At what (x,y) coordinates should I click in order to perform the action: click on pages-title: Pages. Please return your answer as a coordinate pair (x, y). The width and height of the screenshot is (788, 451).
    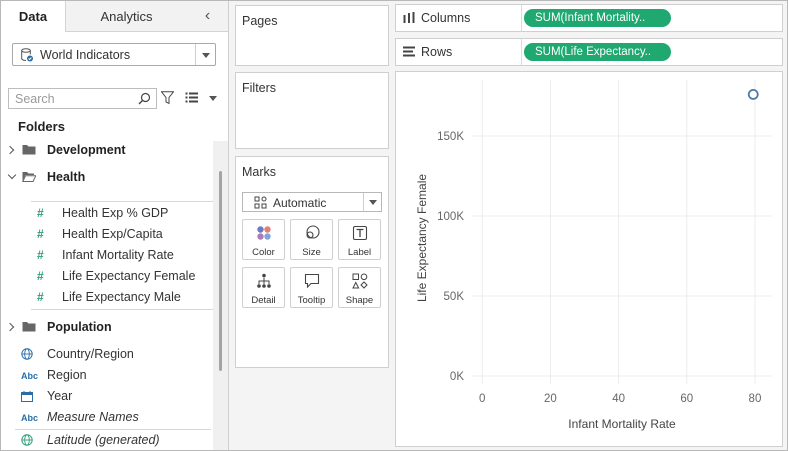
    Looking at the image, I should click on (260, 21).